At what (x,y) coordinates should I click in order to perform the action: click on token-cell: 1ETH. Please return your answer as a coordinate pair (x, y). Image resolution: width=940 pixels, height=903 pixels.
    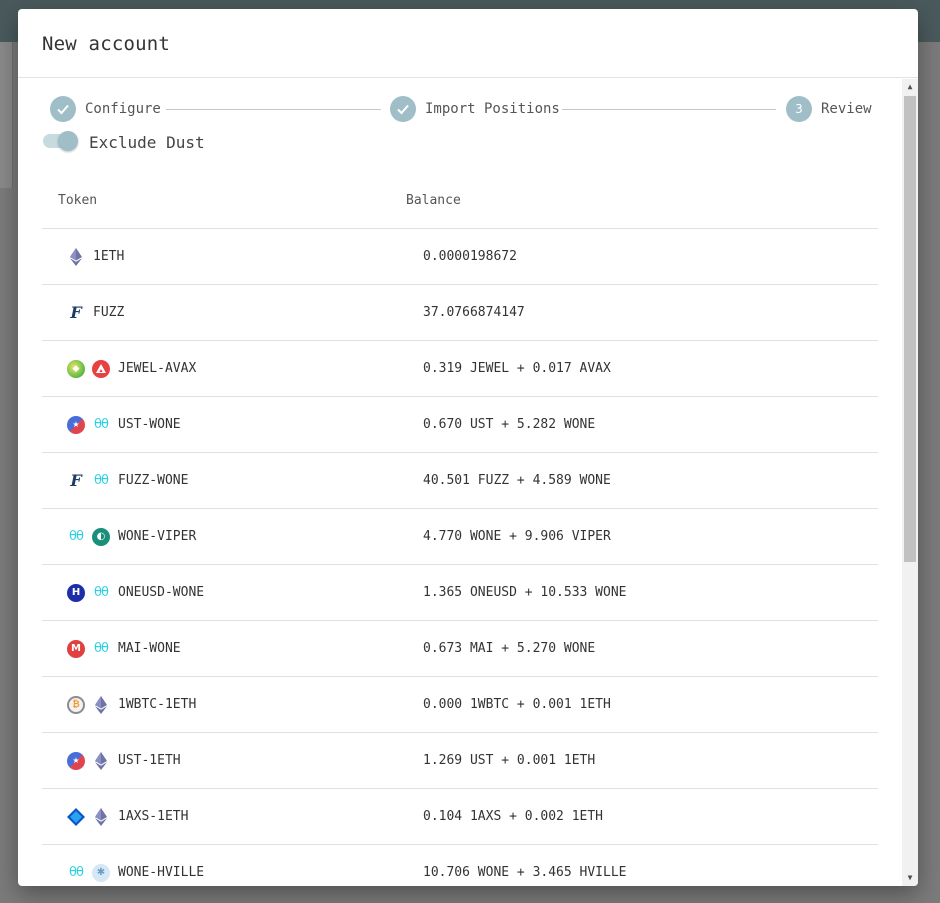
    Looking at the image, I should click on (224, 256).